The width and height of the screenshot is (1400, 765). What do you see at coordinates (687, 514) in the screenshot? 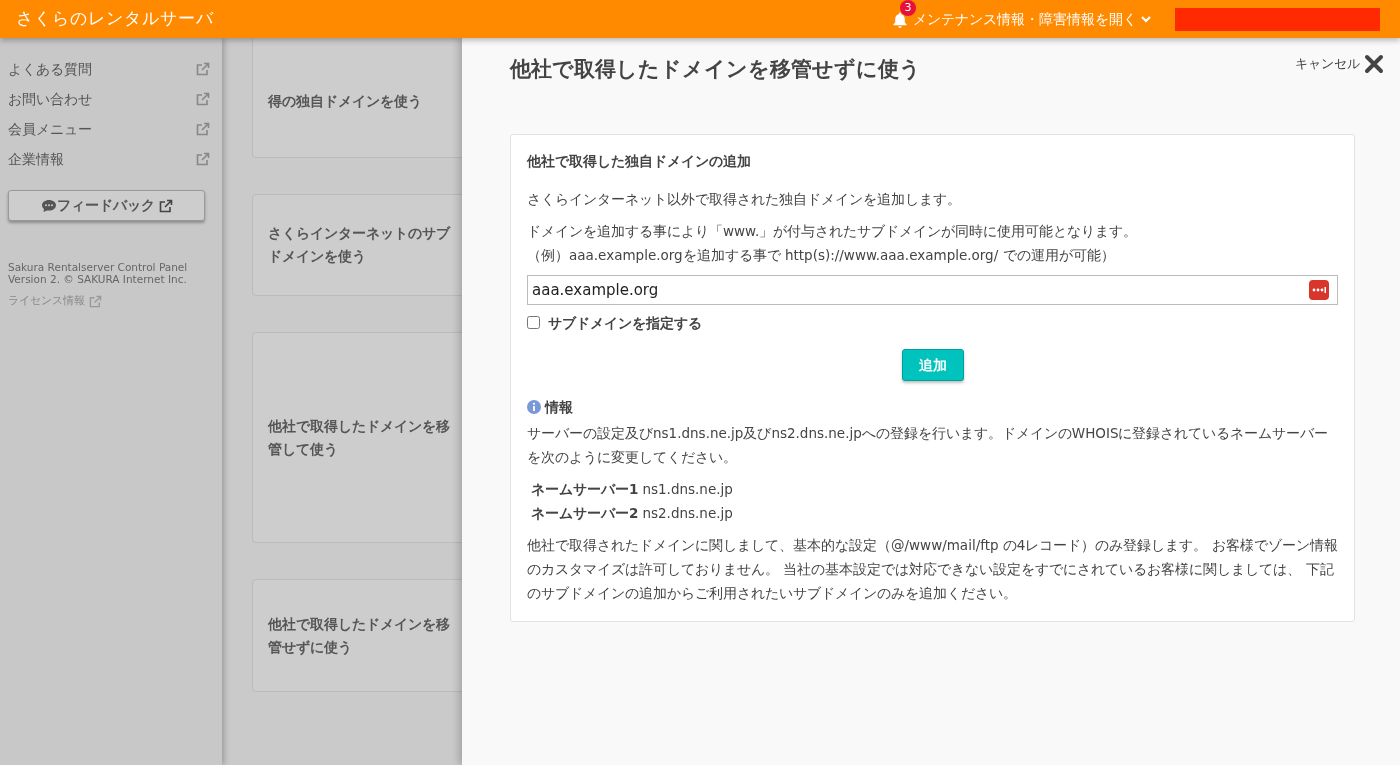
I see `nameserver-value: ns2.dns.ne.jp` at bounding box center [687, 514].